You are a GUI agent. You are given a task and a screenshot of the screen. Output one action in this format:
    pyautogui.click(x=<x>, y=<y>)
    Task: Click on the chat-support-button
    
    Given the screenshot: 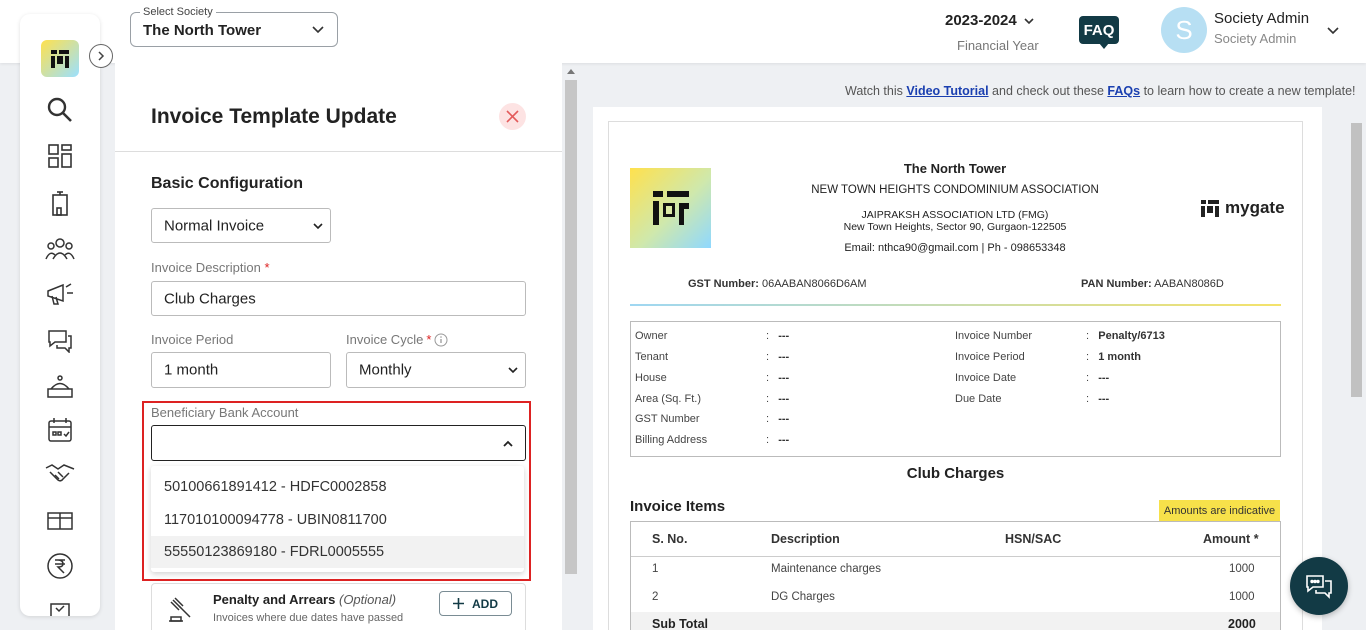 What is the action you would take?
    pyautogui.click(x=1319, y=586)
    